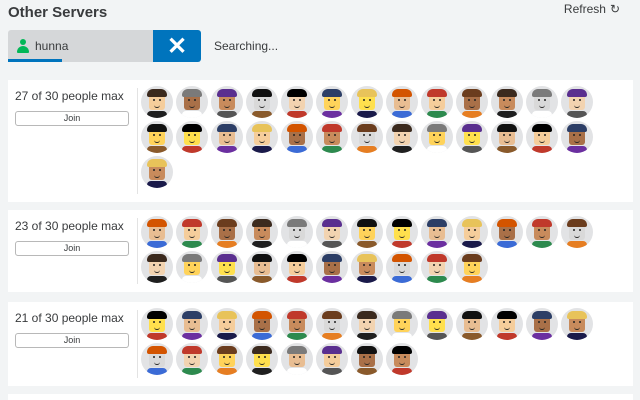  Describe the element at coordinates (320, 397) in the screenshot. I see `server-card-partial` at that location.